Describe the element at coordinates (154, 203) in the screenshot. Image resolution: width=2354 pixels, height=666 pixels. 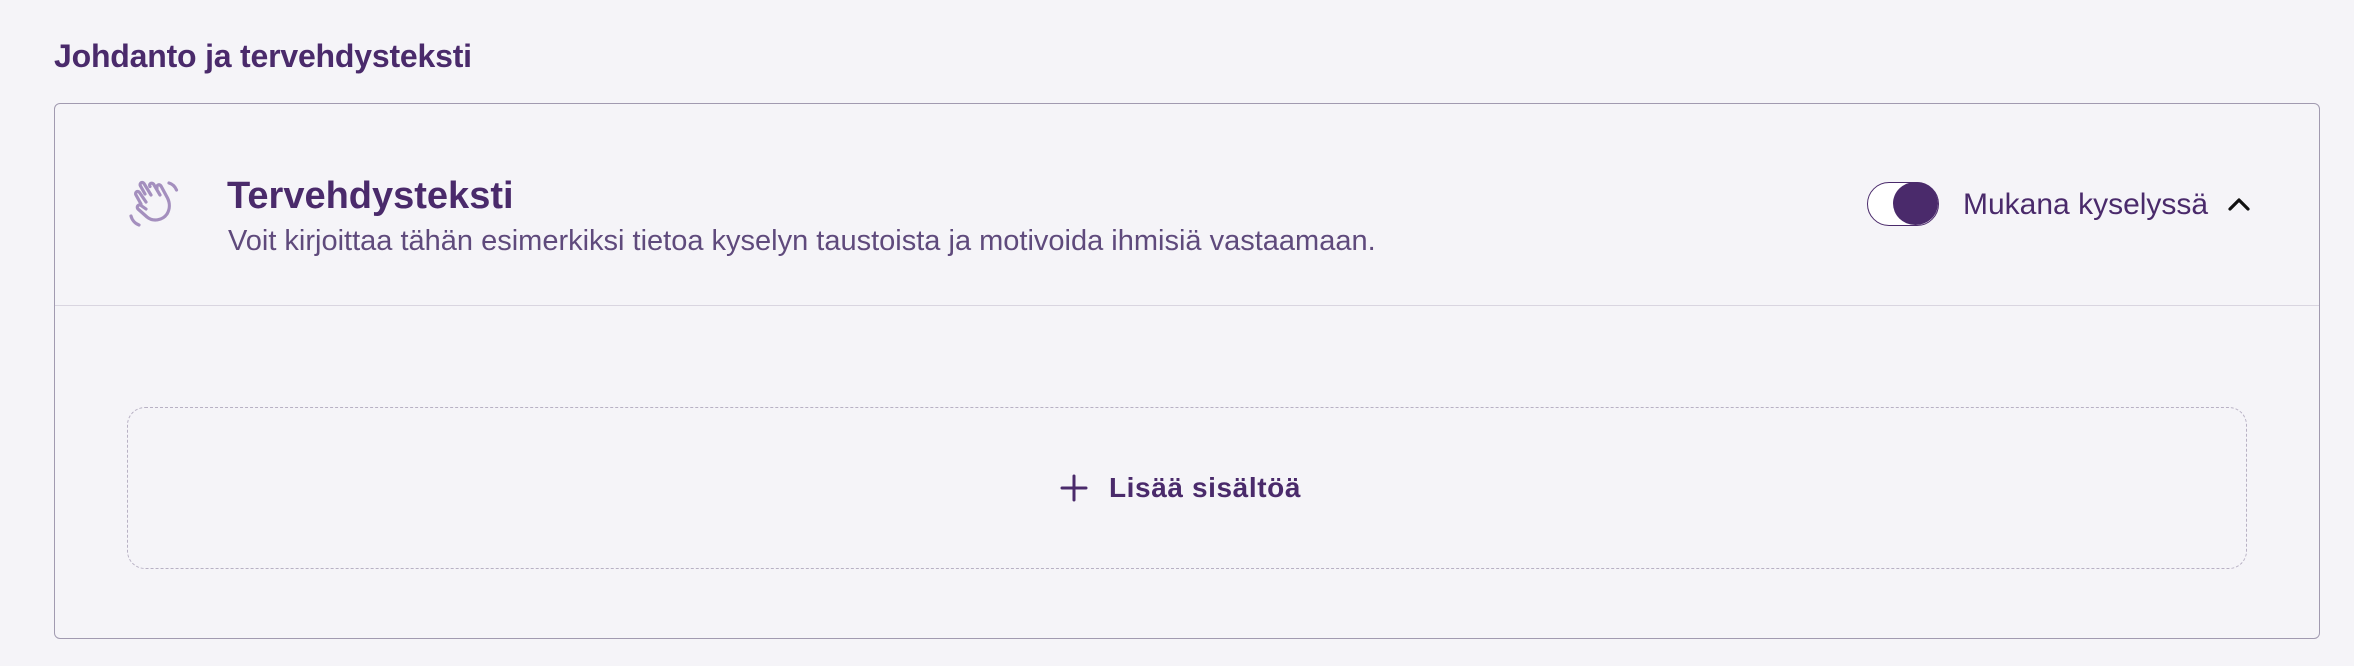
I see `waving-hand-icon` at that location.